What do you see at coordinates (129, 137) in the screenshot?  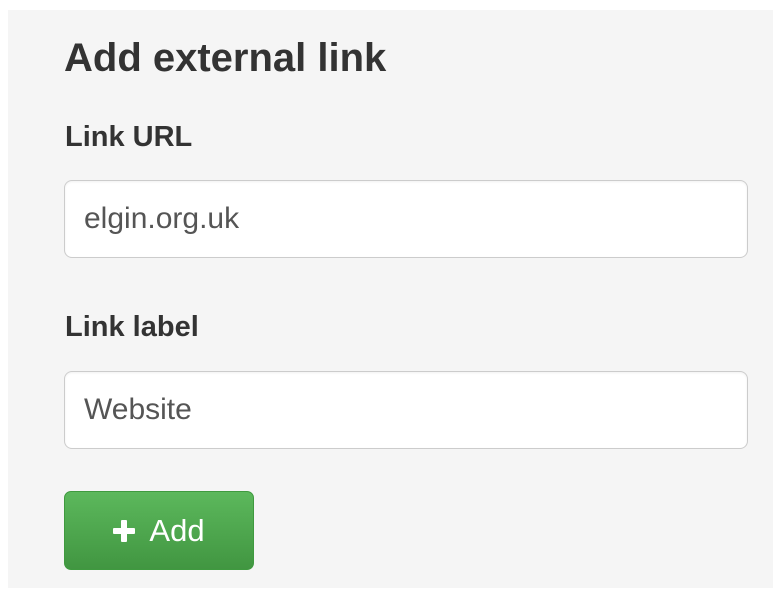 I see `link-url-label: Link URL` at bounding box center [129, 137].